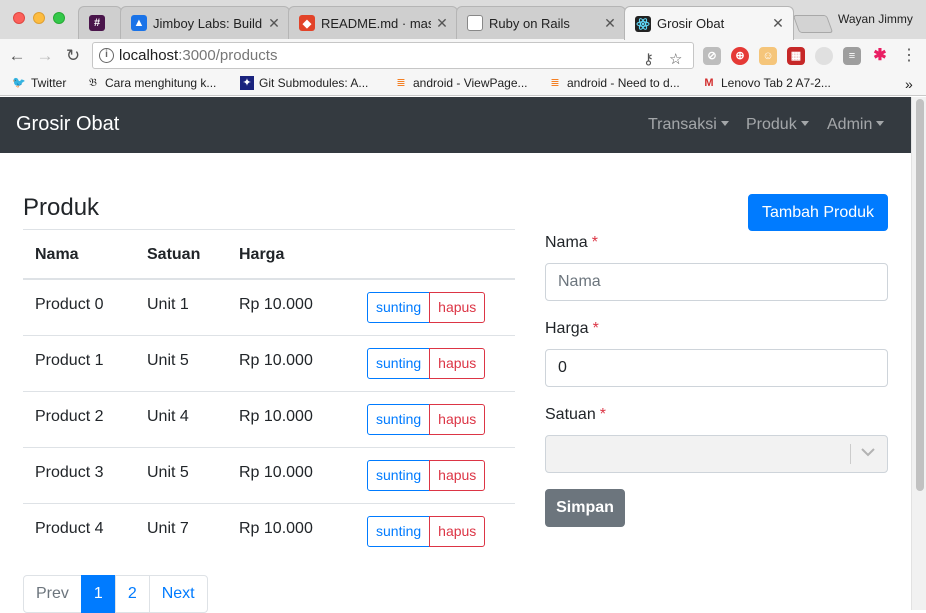 Image resolution: width=926 pixels, height=613 pixels. I want to click on save-button: Simpan, so click(585, 508).